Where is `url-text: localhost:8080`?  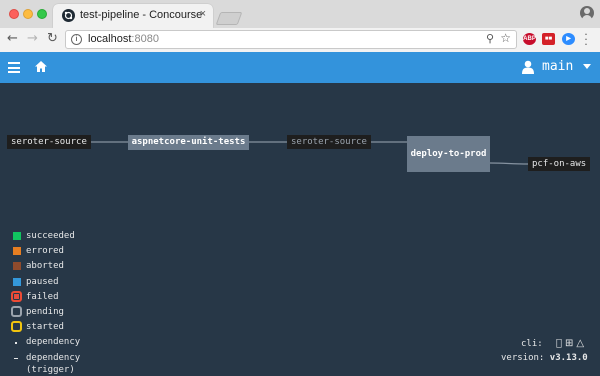
url-text: localhost:8080 is located at coordinates (123, 39).